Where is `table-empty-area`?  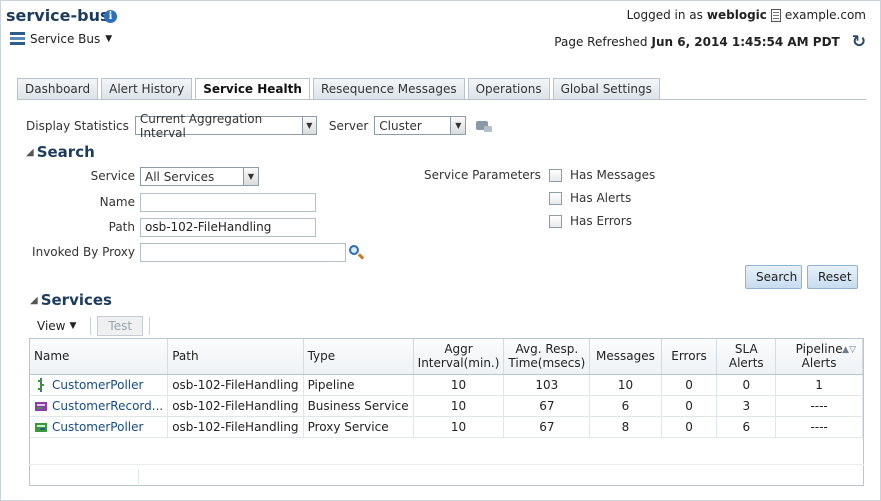
table-empty-area is located at coordinates (446, 475).